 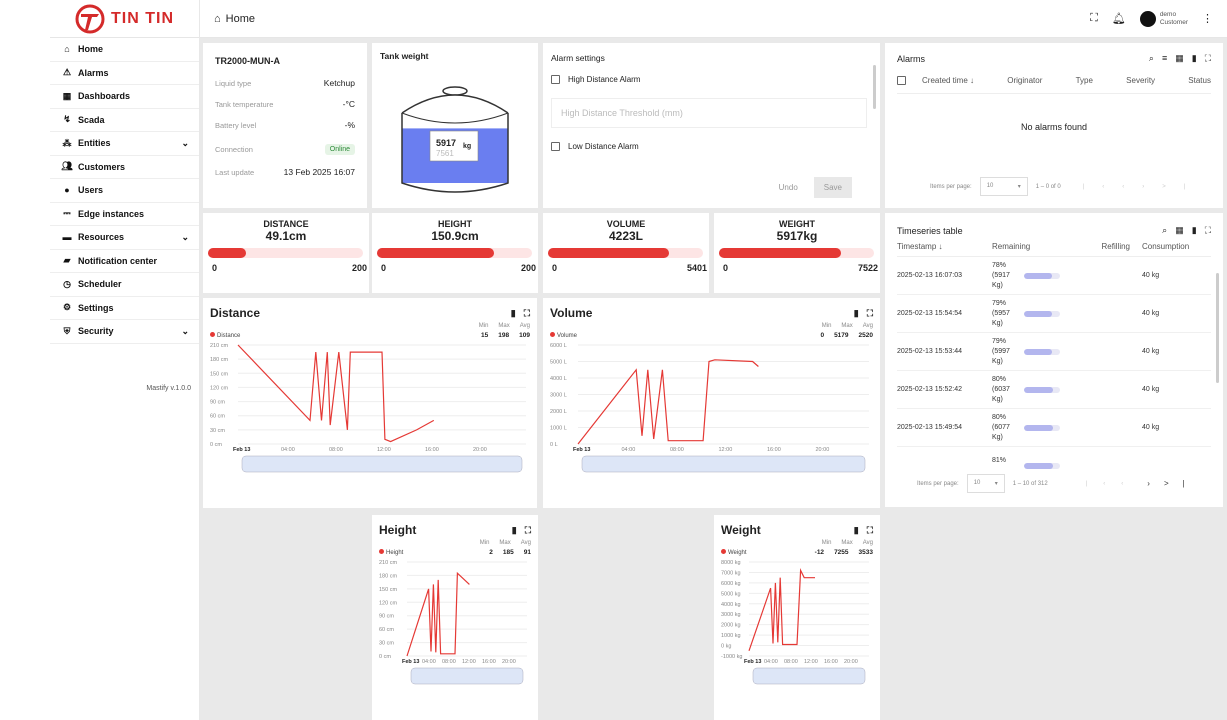 I want to click on y-tick-label: 6000 kg, so click(x=731, y=584).